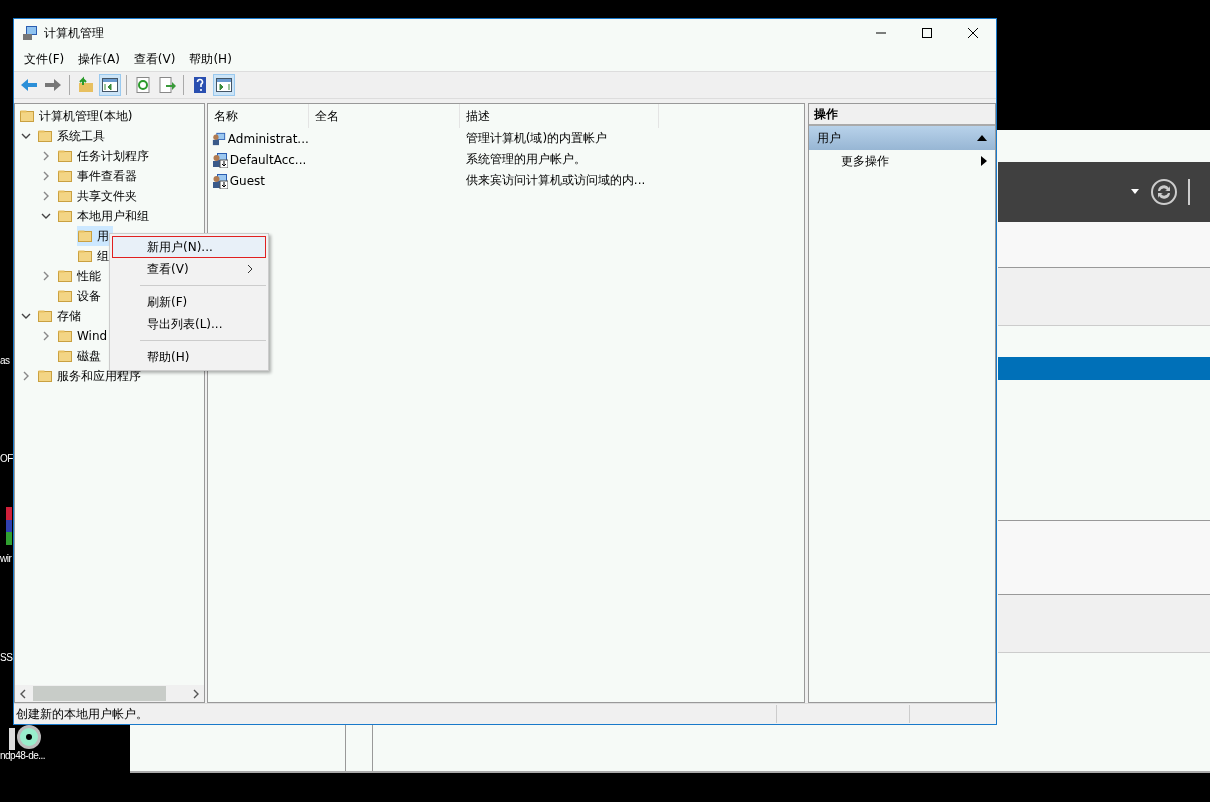 The image size is (1210, 802). I want to click on tree-item: 服务和应用程序, so click(91, 376).